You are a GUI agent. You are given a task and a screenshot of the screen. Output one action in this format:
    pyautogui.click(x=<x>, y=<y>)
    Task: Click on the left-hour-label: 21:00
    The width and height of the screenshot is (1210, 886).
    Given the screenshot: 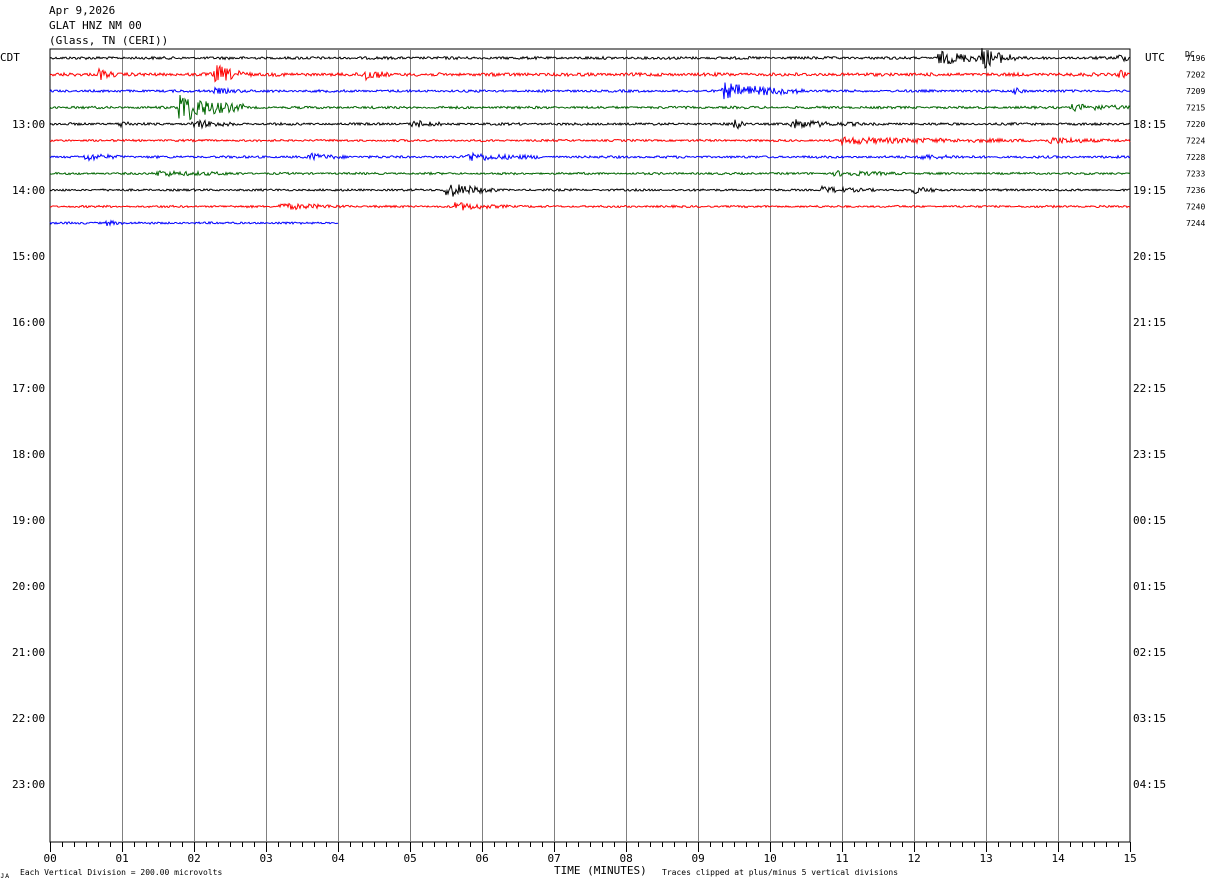 What is the action you would take?
    pyautogui.click(x=28, y=652)
    